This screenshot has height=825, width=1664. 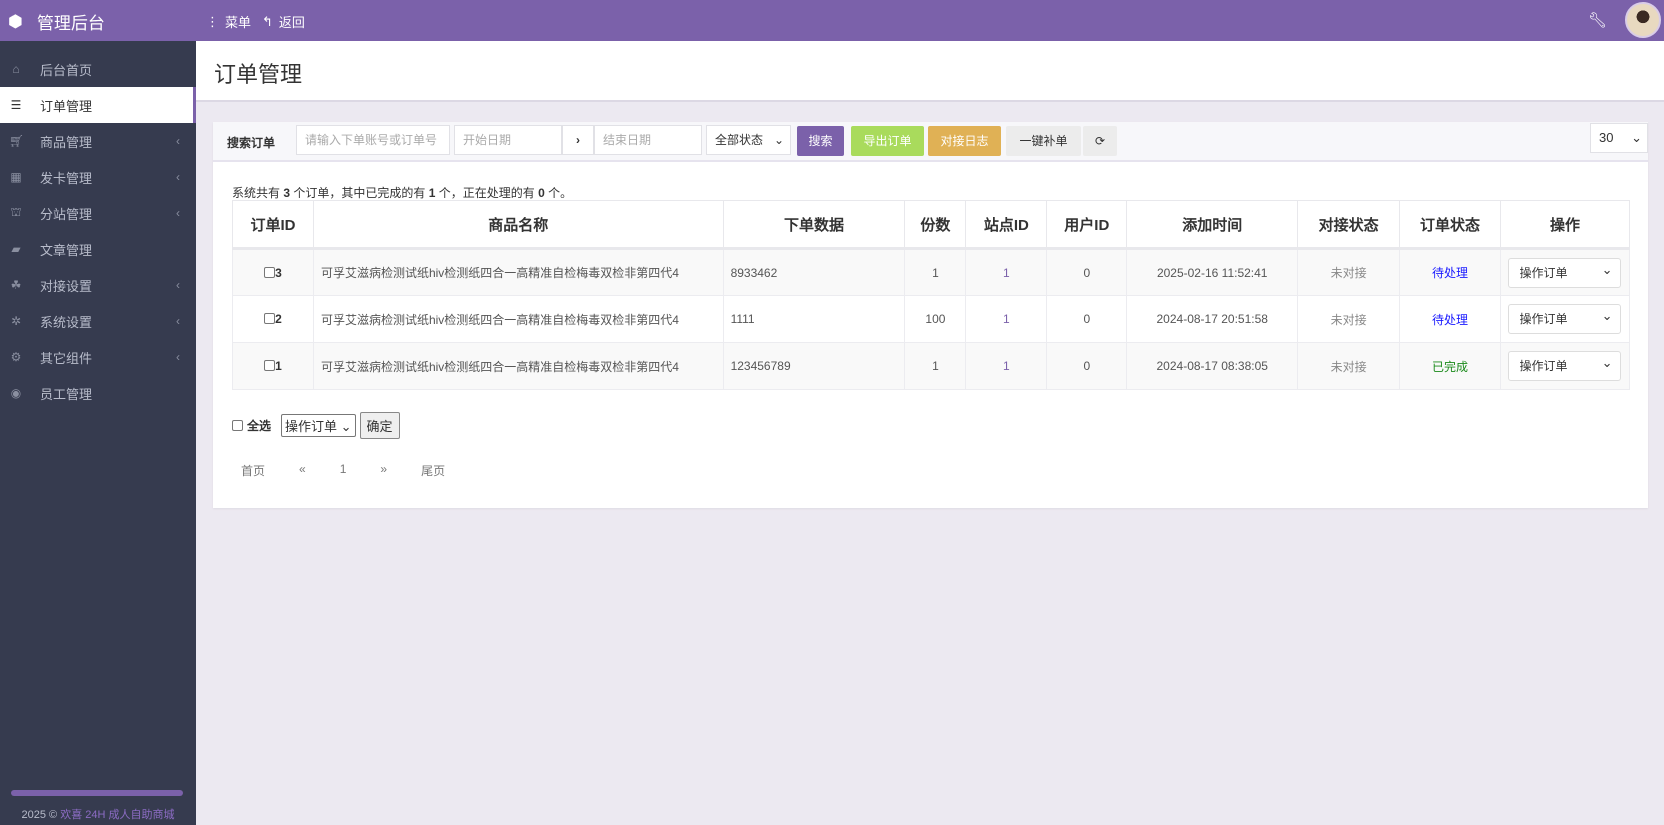 What do you see at coordinates (98, 213) in the screenshot?
I see `sidebar-item-4: ⛫ 分站管理 ‹` at bounding box center [98, 213].